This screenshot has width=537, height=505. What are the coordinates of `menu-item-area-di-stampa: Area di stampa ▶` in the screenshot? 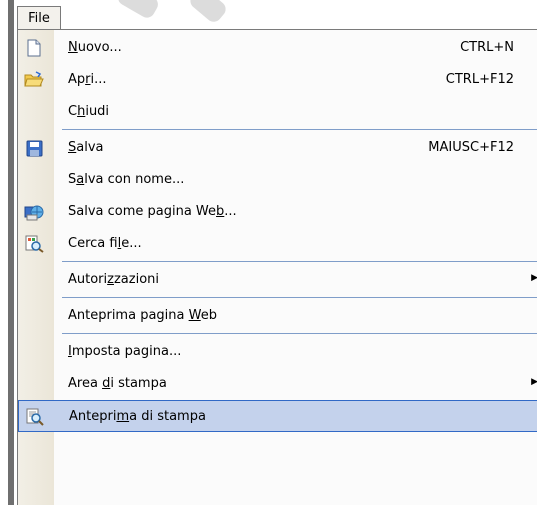 It's located at (277, 384).